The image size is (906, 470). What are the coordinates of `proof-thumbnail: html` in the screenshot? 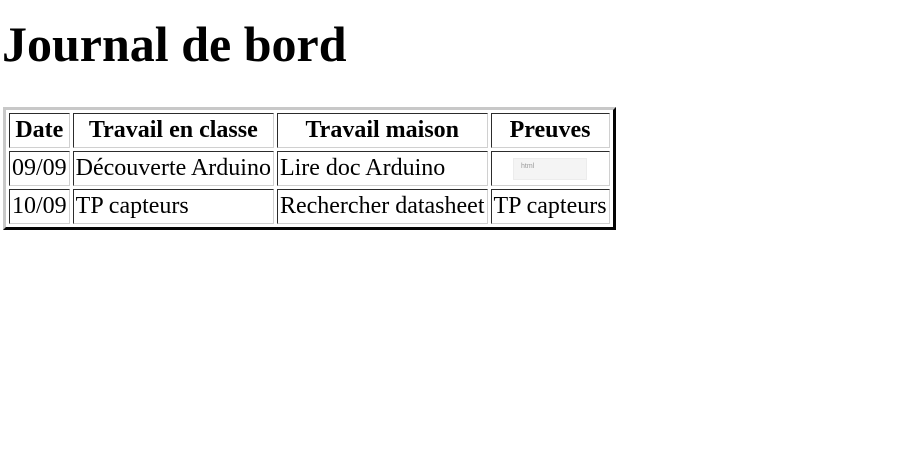 It's located at (550, 169).